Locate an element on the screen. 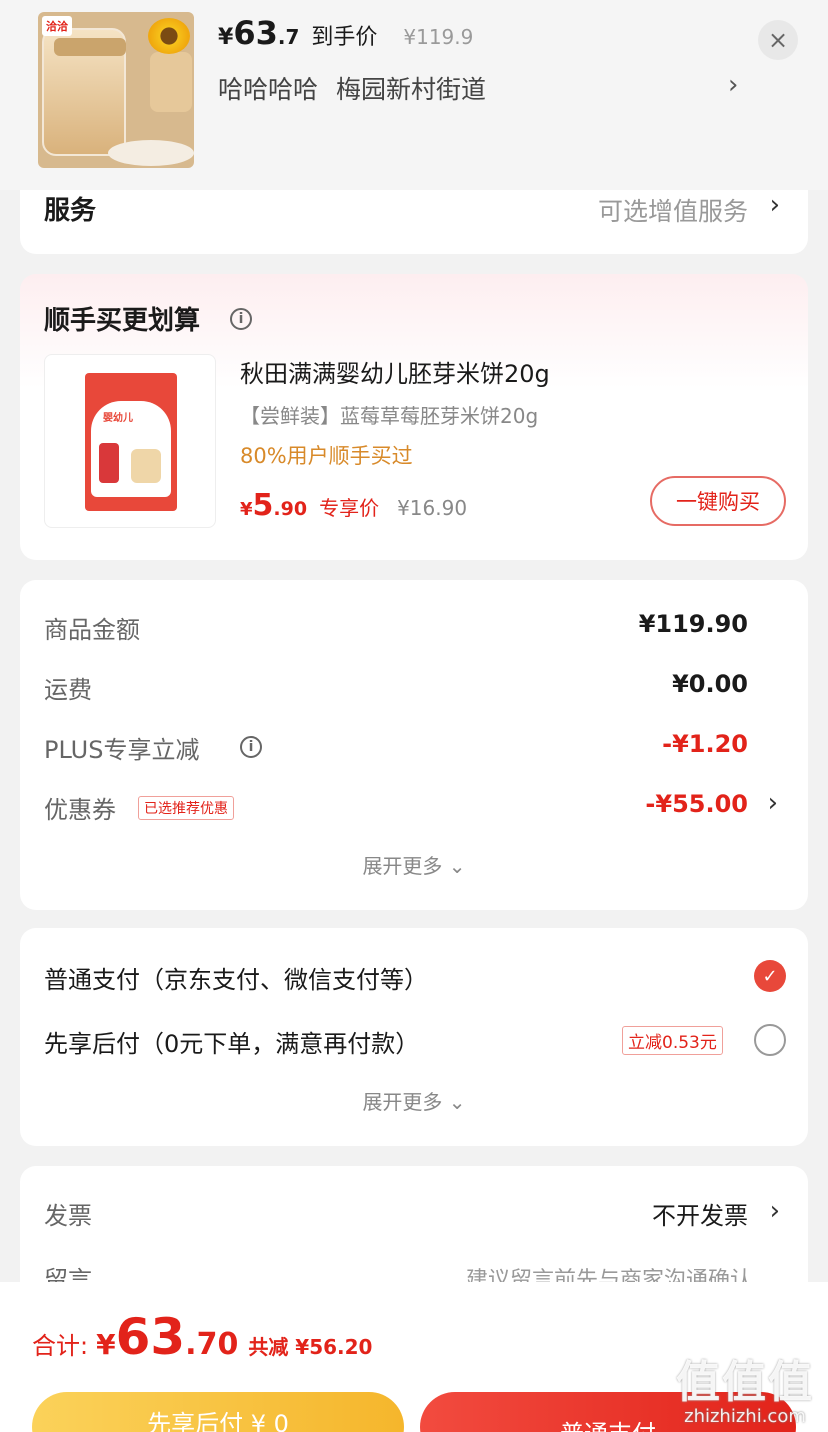  address-chevron-icon: › is located at coordinates (733, 85).